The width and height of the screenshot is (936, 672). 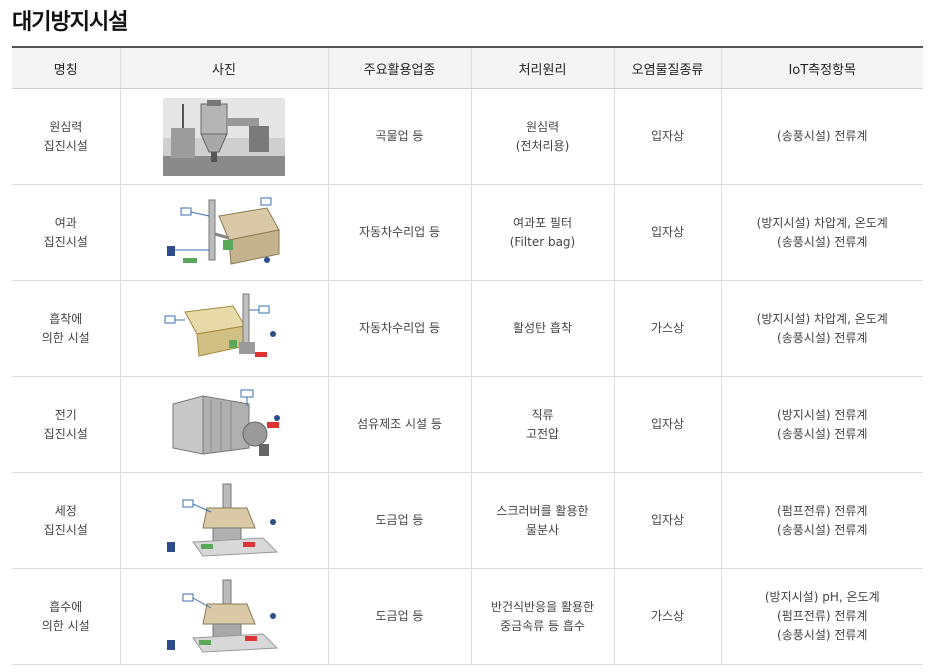 I want to click on cell-principle-line: 활성탄 흡착, so click(x=542, y=328).